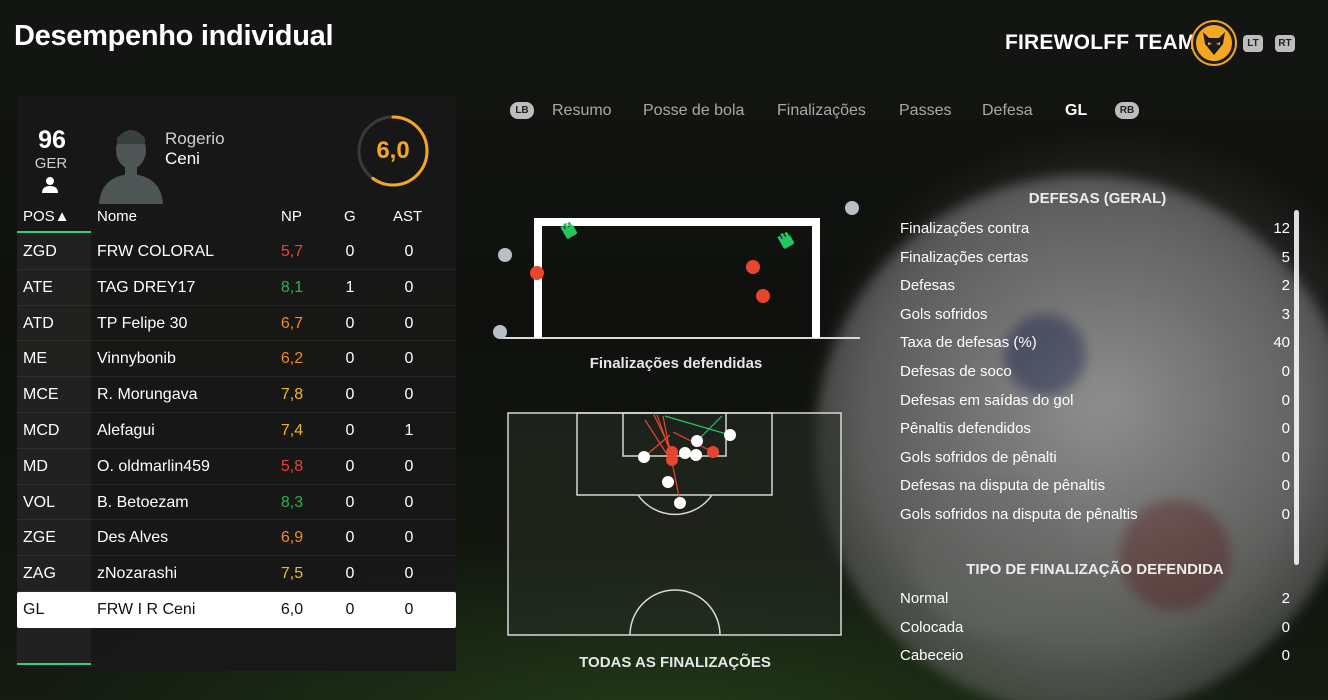  What do you see at coordinates (350, 216) in the screenshot?
I see `column-header-g: G` at bounding box center [350, 216].